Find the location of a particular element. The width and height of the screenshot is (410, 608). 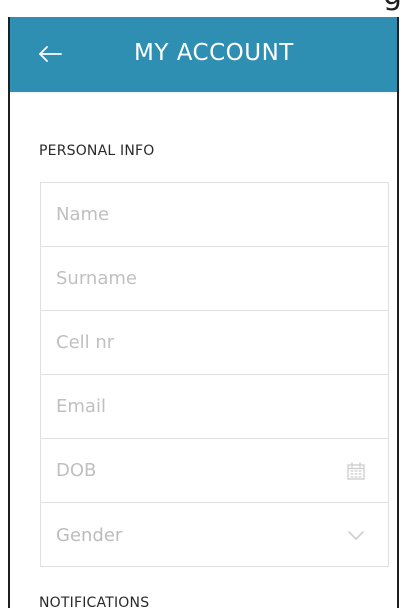

personal-info-section-title: PERSONAL INFO is located at coordinates (97, 151).